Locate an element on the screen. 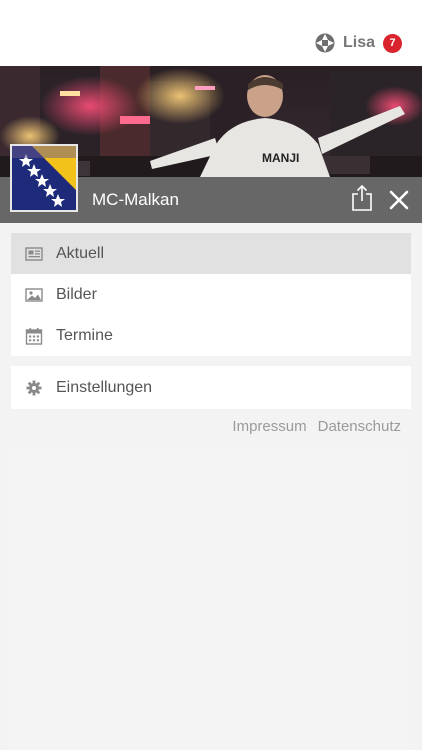 The height and width of the screenshot is (750, 422). menu-item-einstellungen: Einstellungen is located at coordinates (211, 387).